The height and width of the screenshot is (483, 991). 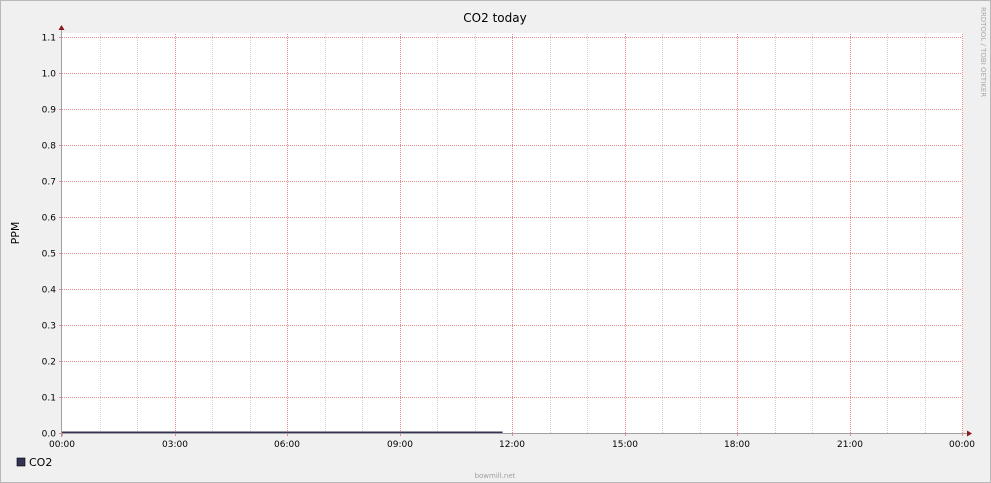 What do you see at coordinates (49, 327) in the screenshot?
I see `y-tick-label: 0.3` at bounding box center [49, 327].